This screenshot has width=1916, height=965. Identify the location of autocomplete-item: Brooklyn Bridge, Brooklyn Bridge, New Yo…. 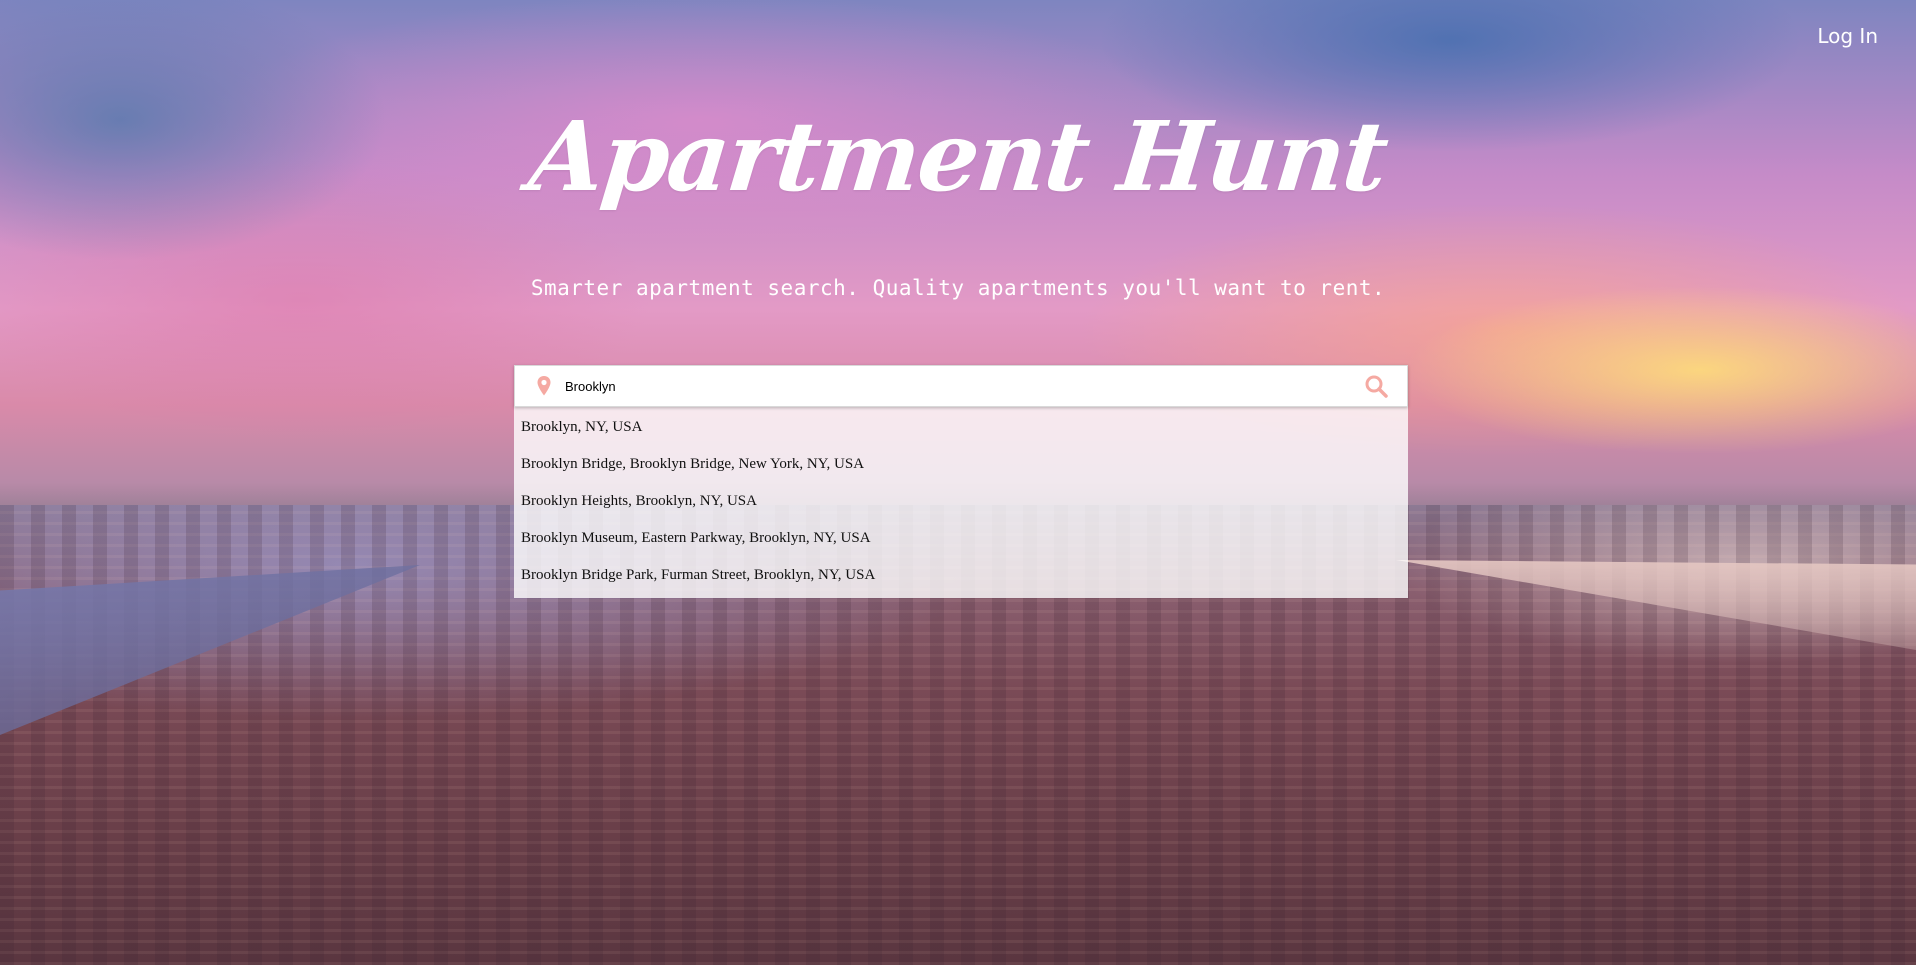
(961, 464).